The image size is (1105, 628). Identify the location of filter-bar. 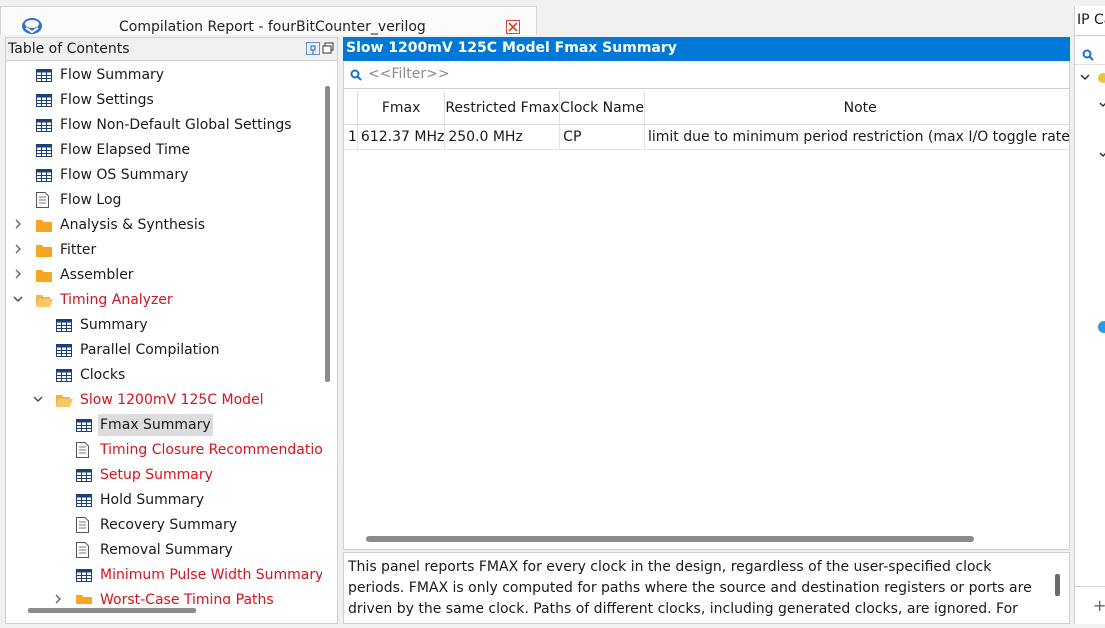
(706, 74).